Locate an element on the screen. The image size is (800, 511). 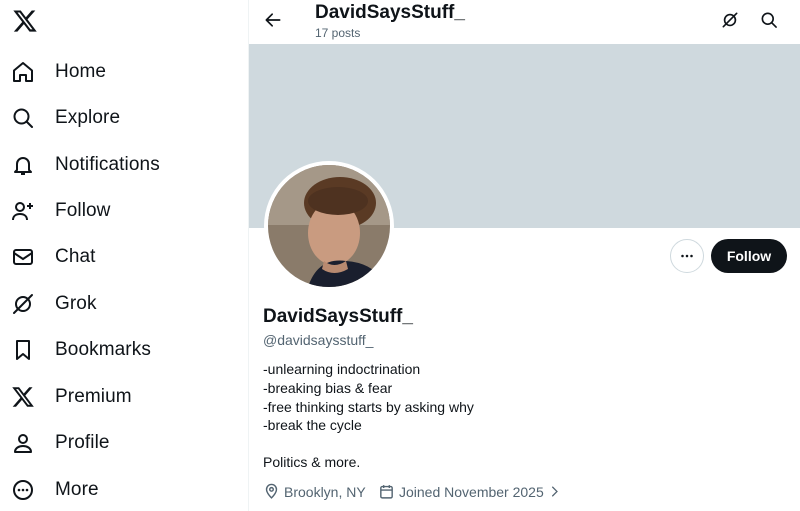
sidebar-item-explore: Explore is located at coordinates (65, 118).